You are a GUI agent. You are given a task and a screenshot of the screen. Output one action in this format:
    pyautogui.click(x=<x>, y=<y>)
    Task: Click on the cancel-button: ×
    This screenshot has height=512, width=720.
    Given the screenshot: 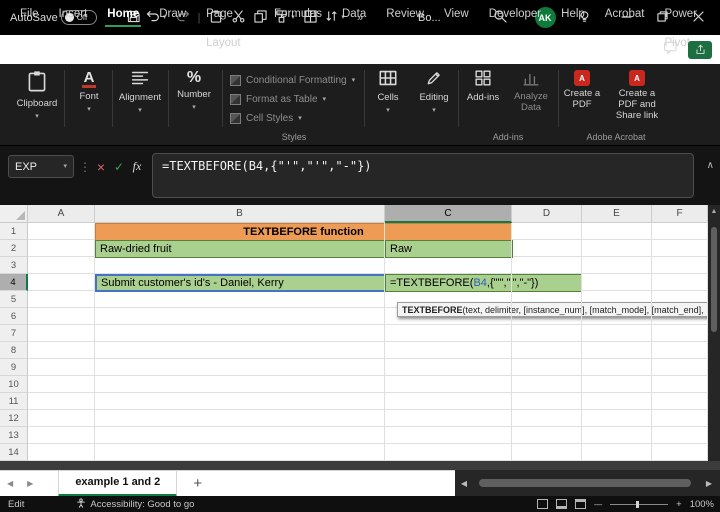 What is the action you would take?
    pyautogui.click(x=101, y=166)
    